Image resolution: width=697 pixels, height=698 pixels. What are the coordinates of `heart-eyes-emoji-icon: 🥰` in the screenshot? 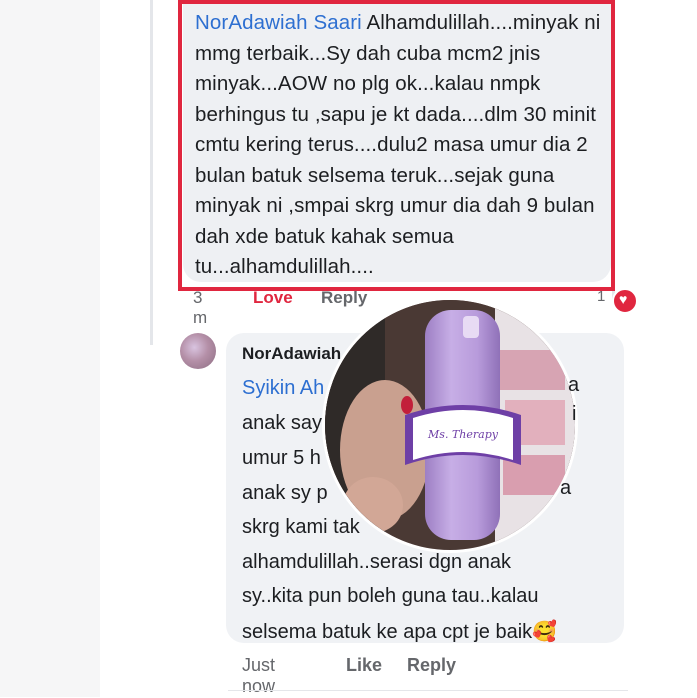 It's located at (545, 630).